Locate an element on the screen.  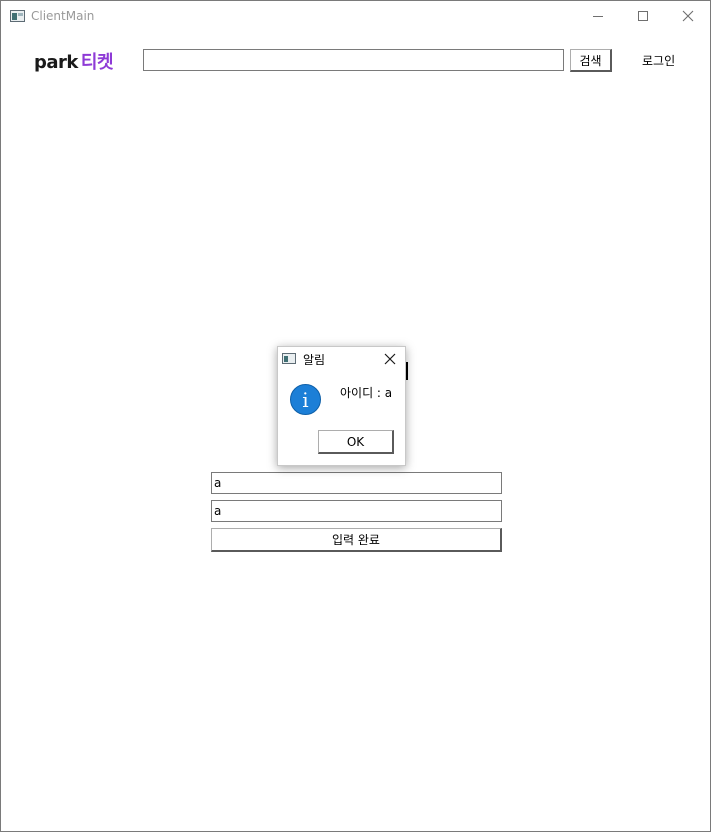
logo-park-text: park is located at coordinates (56, 62).